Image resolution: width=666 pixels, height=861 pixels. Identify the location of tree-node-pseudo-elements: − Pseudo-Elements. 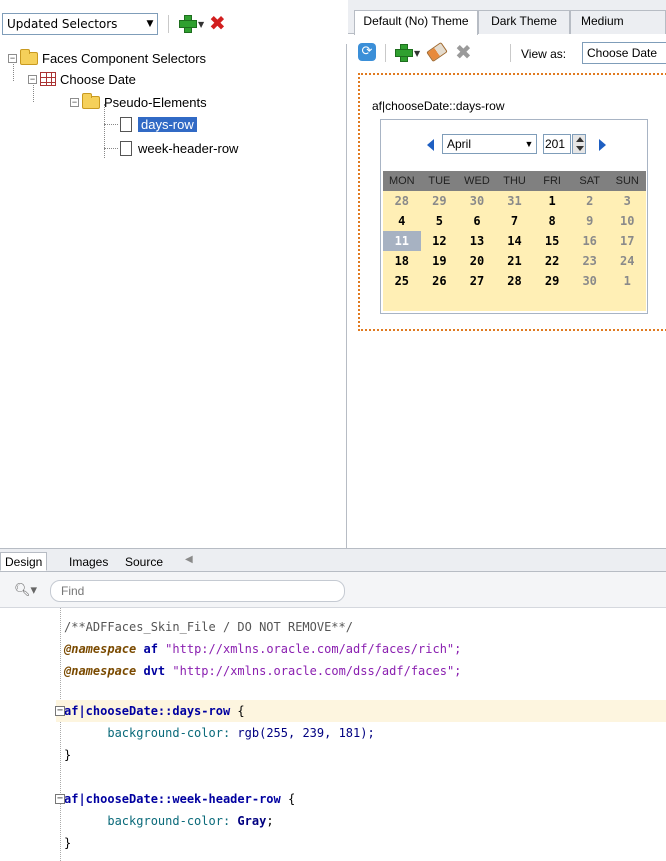
(138, 102).